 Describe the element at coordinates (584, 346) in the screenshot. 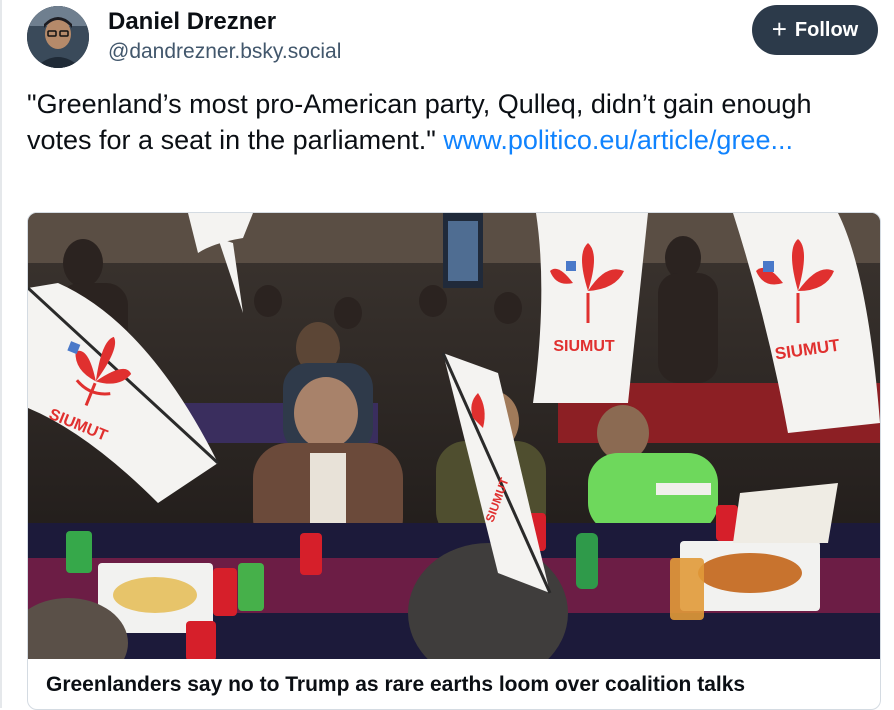

I see `banner-label: SIUMUT` at that location.